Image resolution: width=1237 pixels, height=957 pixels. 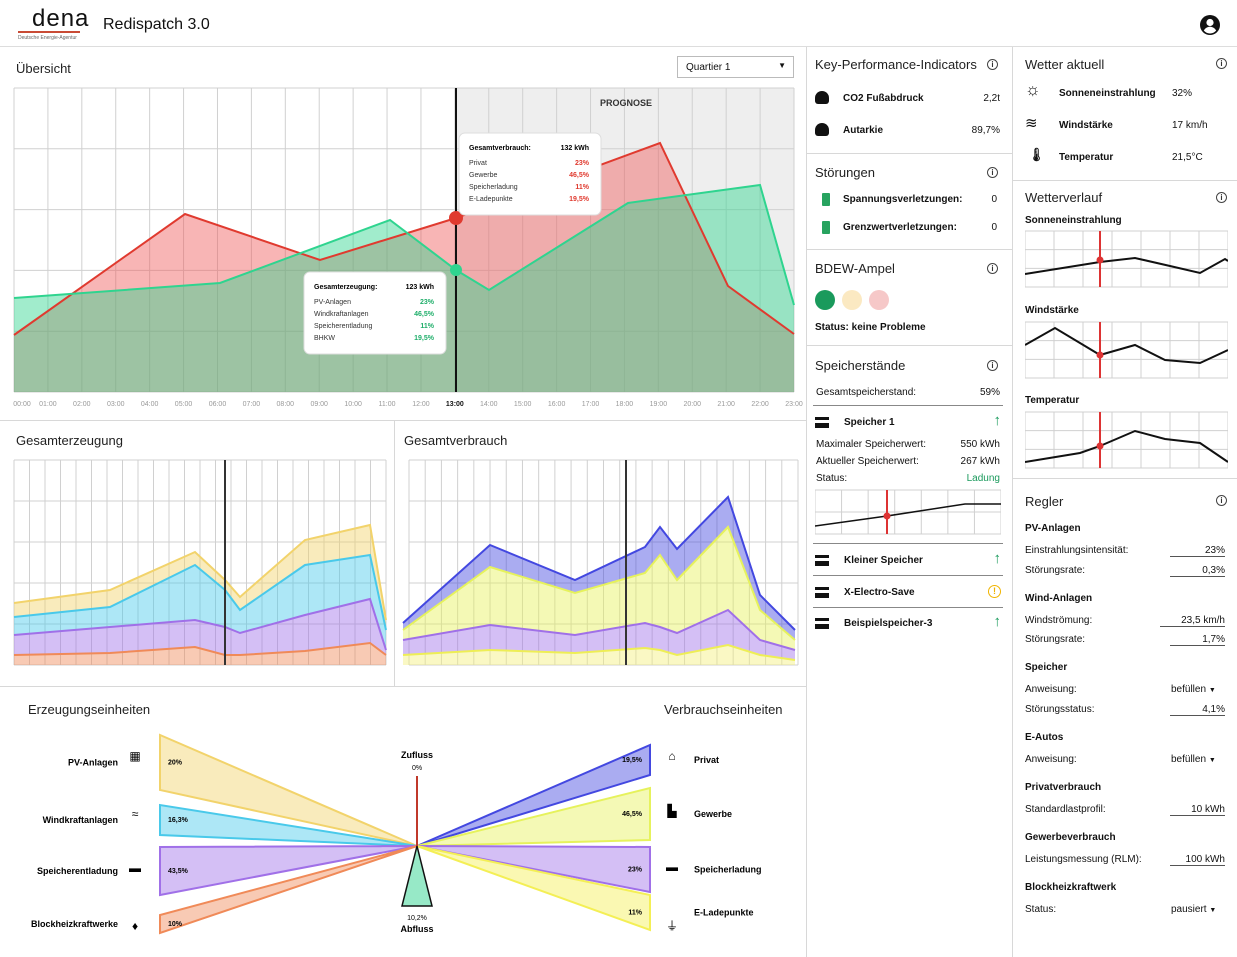 What do you see at coordinates (1221, 500) in the screenshot?
I see `controls-info-icon: i` at bounding box center [1221, 500].